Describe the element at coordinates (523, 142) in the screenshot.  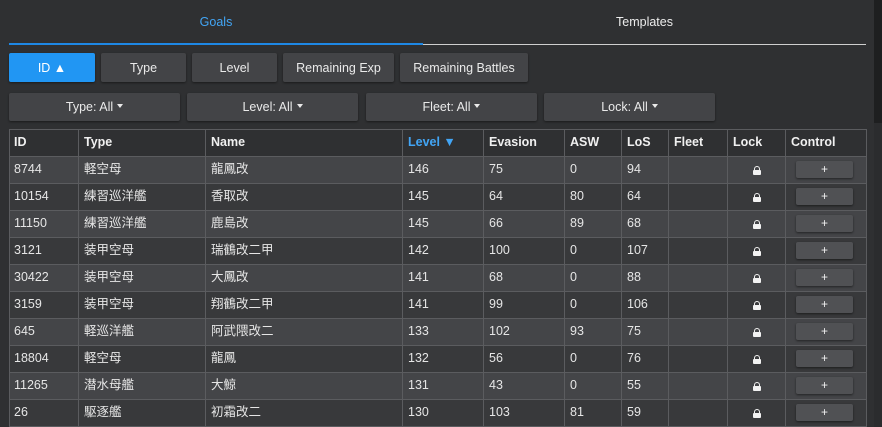
I see `col-header-evasion: Evasion` at that location.